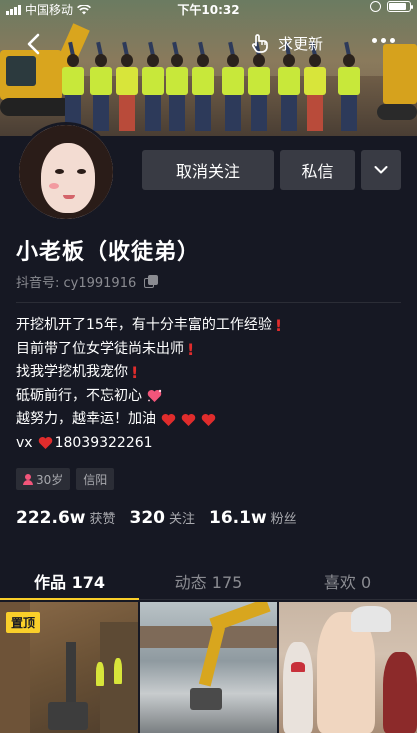  Describe the element at coordinates (383, 40) in the screenshot. I see `more-button` at that location.